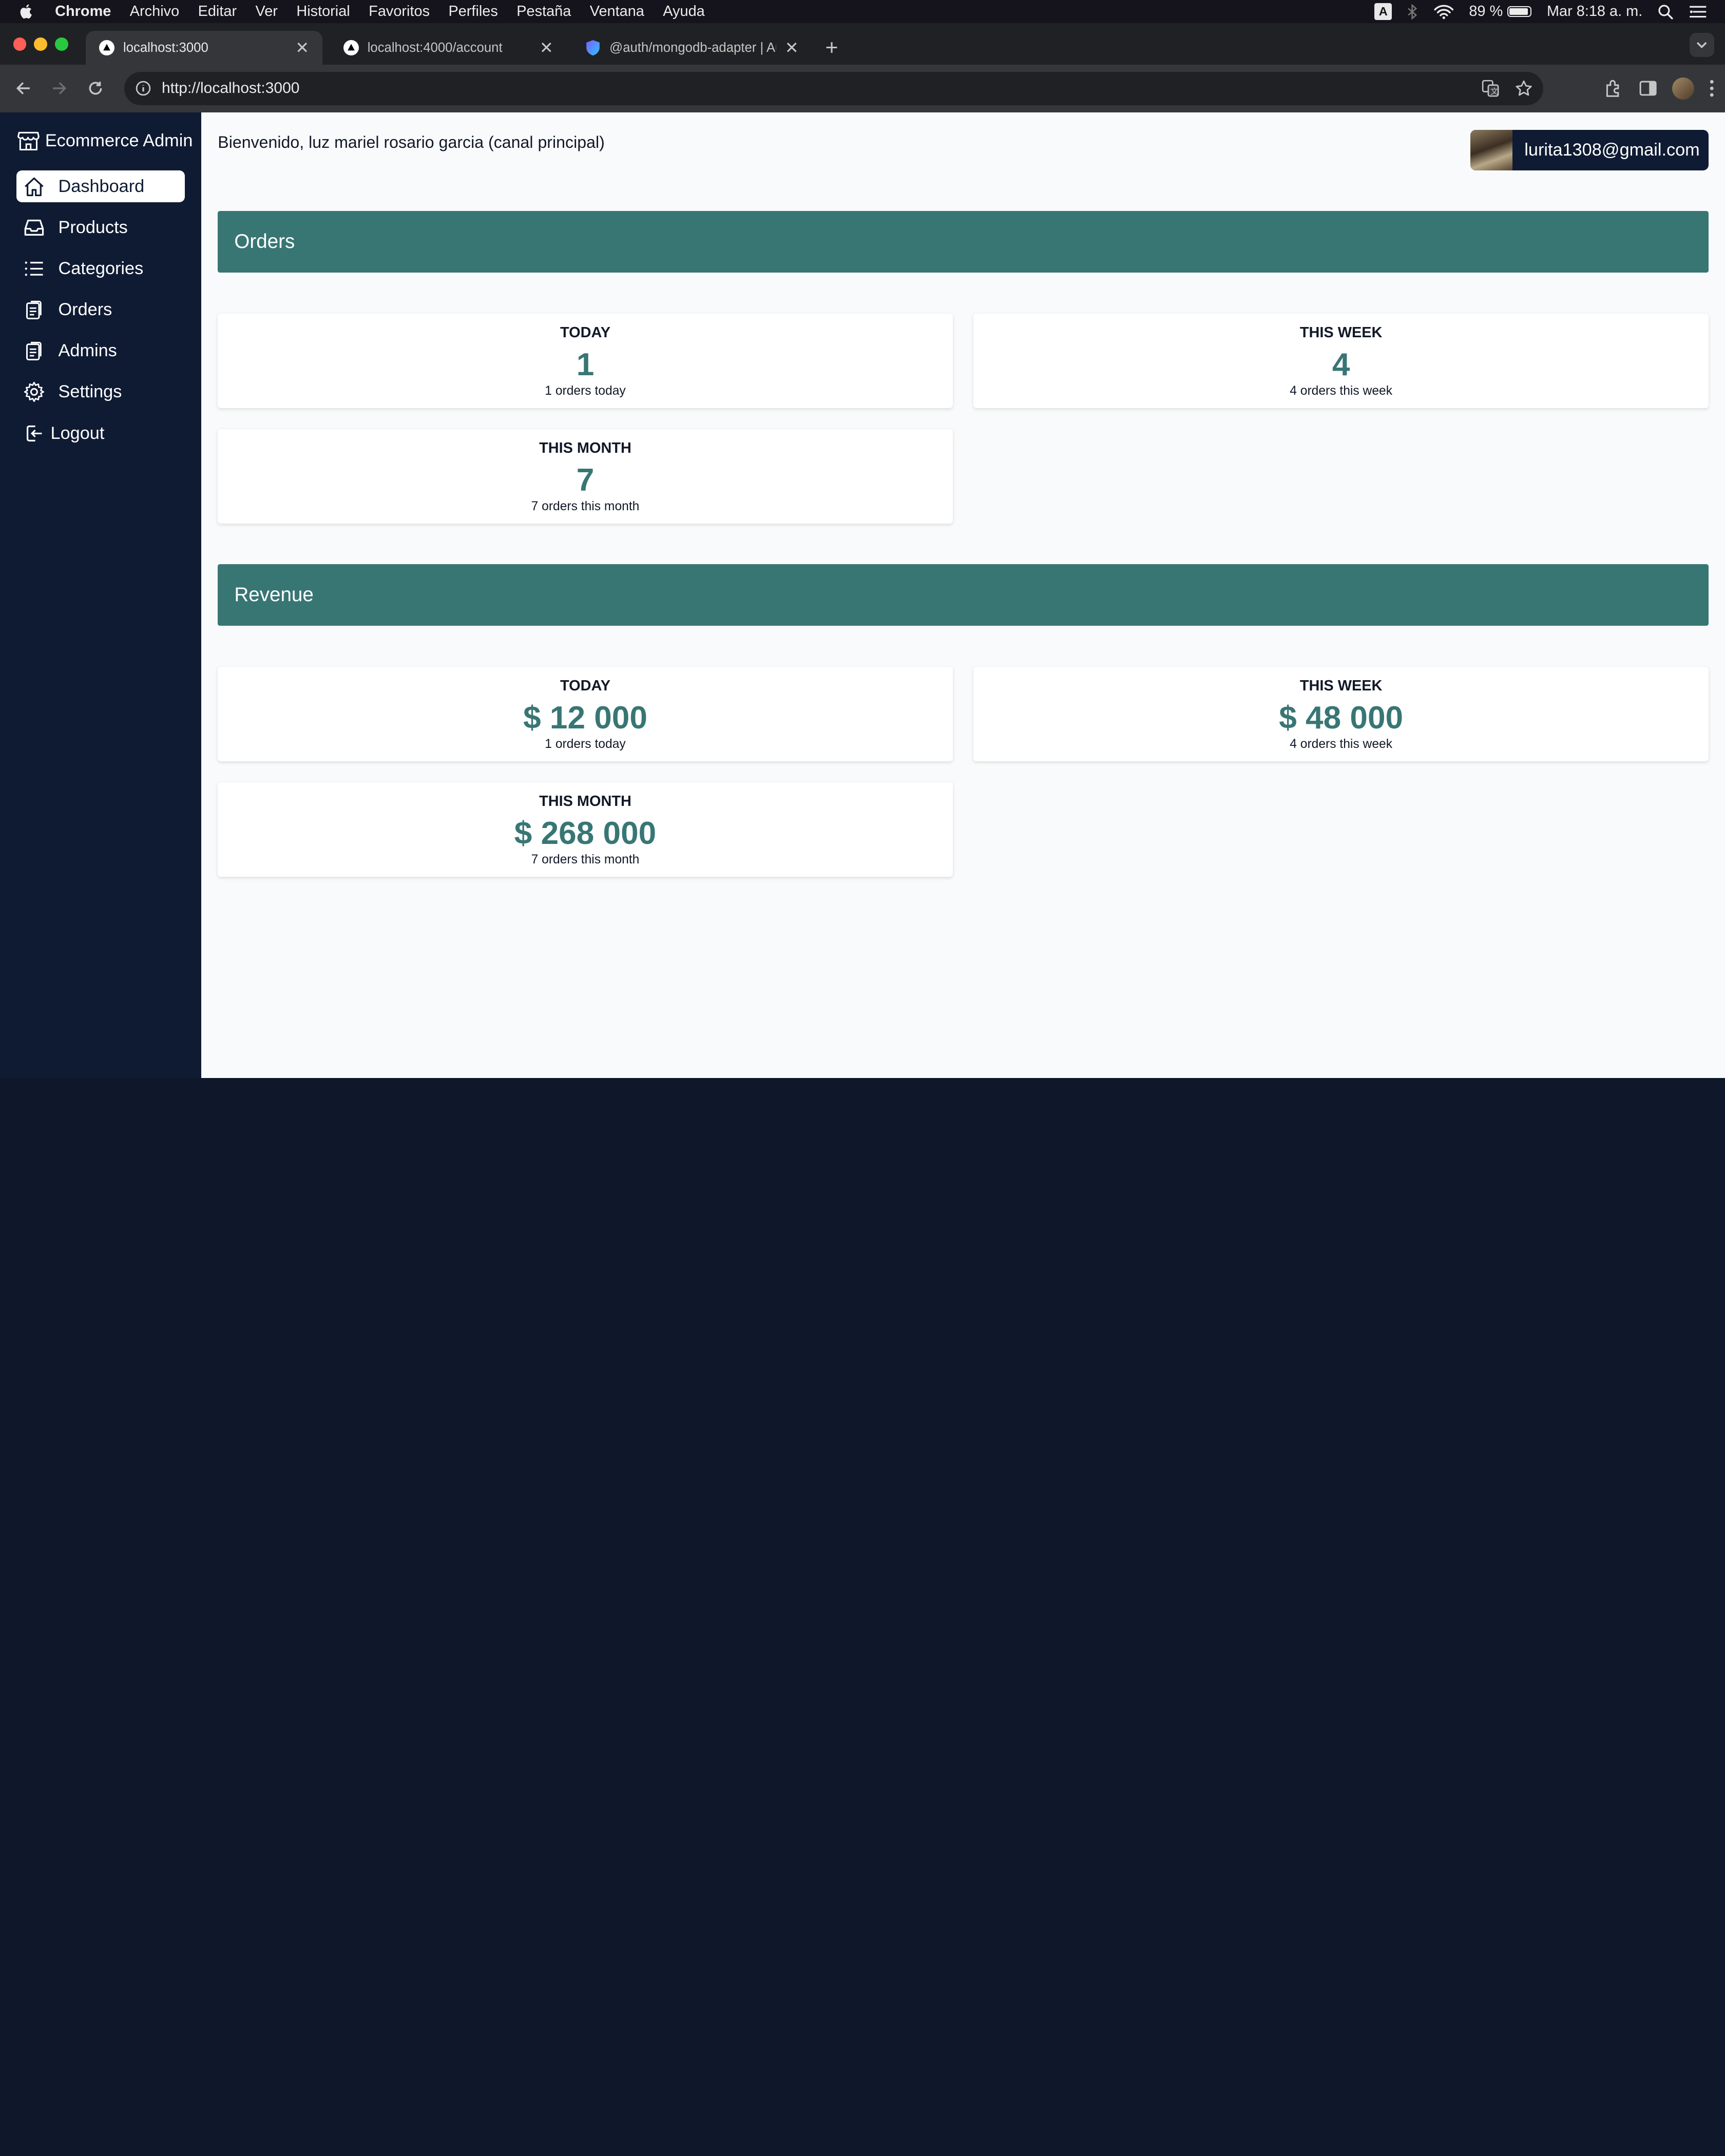 The image size is (1725, 2156). What do you see at coordinates (1648, 88) in the screenshot?
I see `side-panel-icon` at bounding box center [1648, 88].